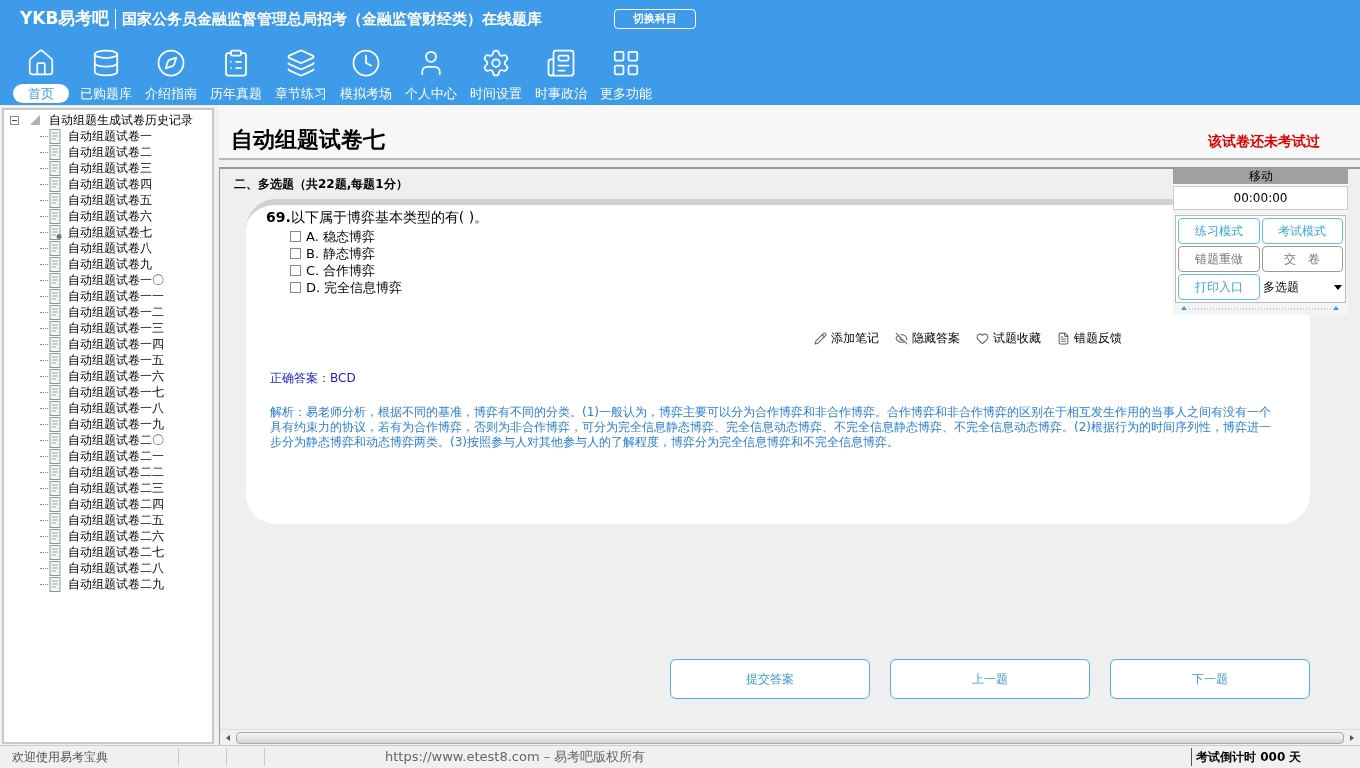  I want to click on tree-item: 自动组题试卷七, so click(110, 232).